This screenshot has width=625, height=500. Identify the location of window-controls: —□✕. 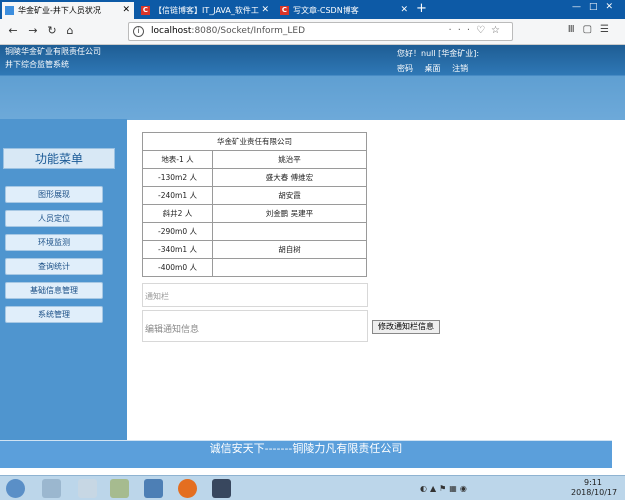
(596, 7).